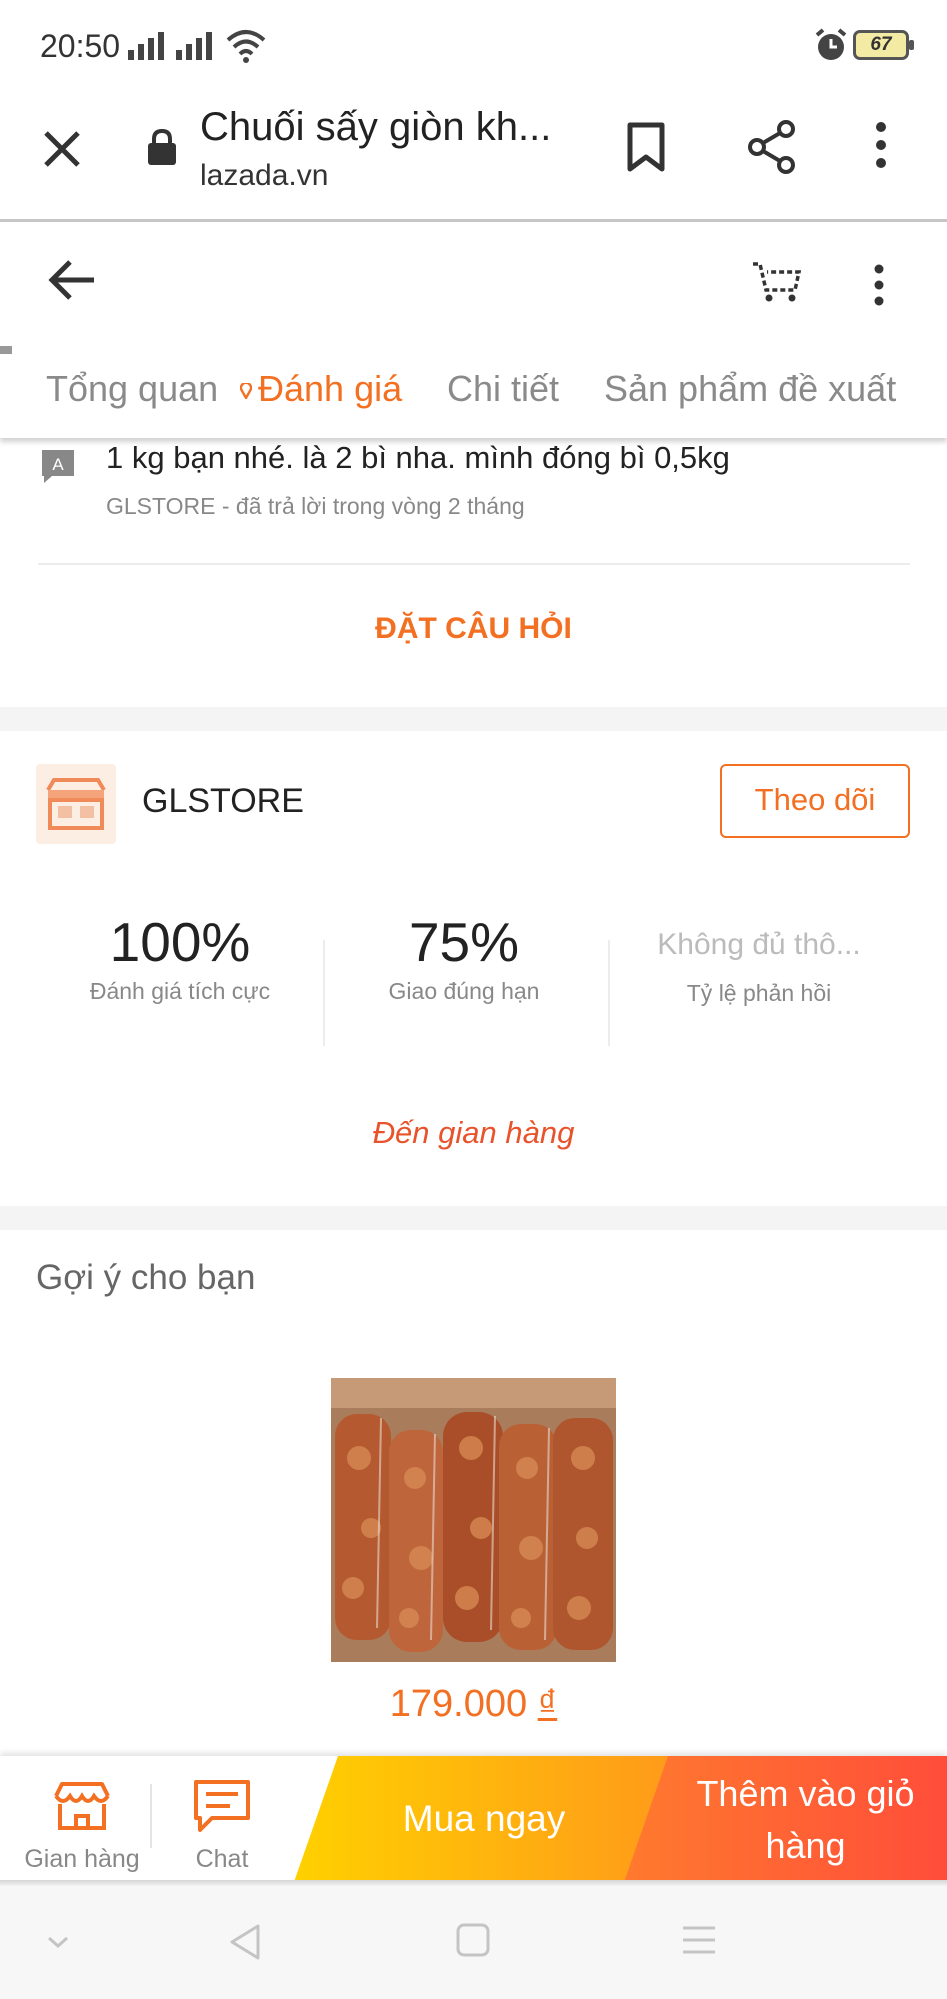 This screenshot has width=947, height=1999. I want to click on location-pin-icon, so click(246, 391).